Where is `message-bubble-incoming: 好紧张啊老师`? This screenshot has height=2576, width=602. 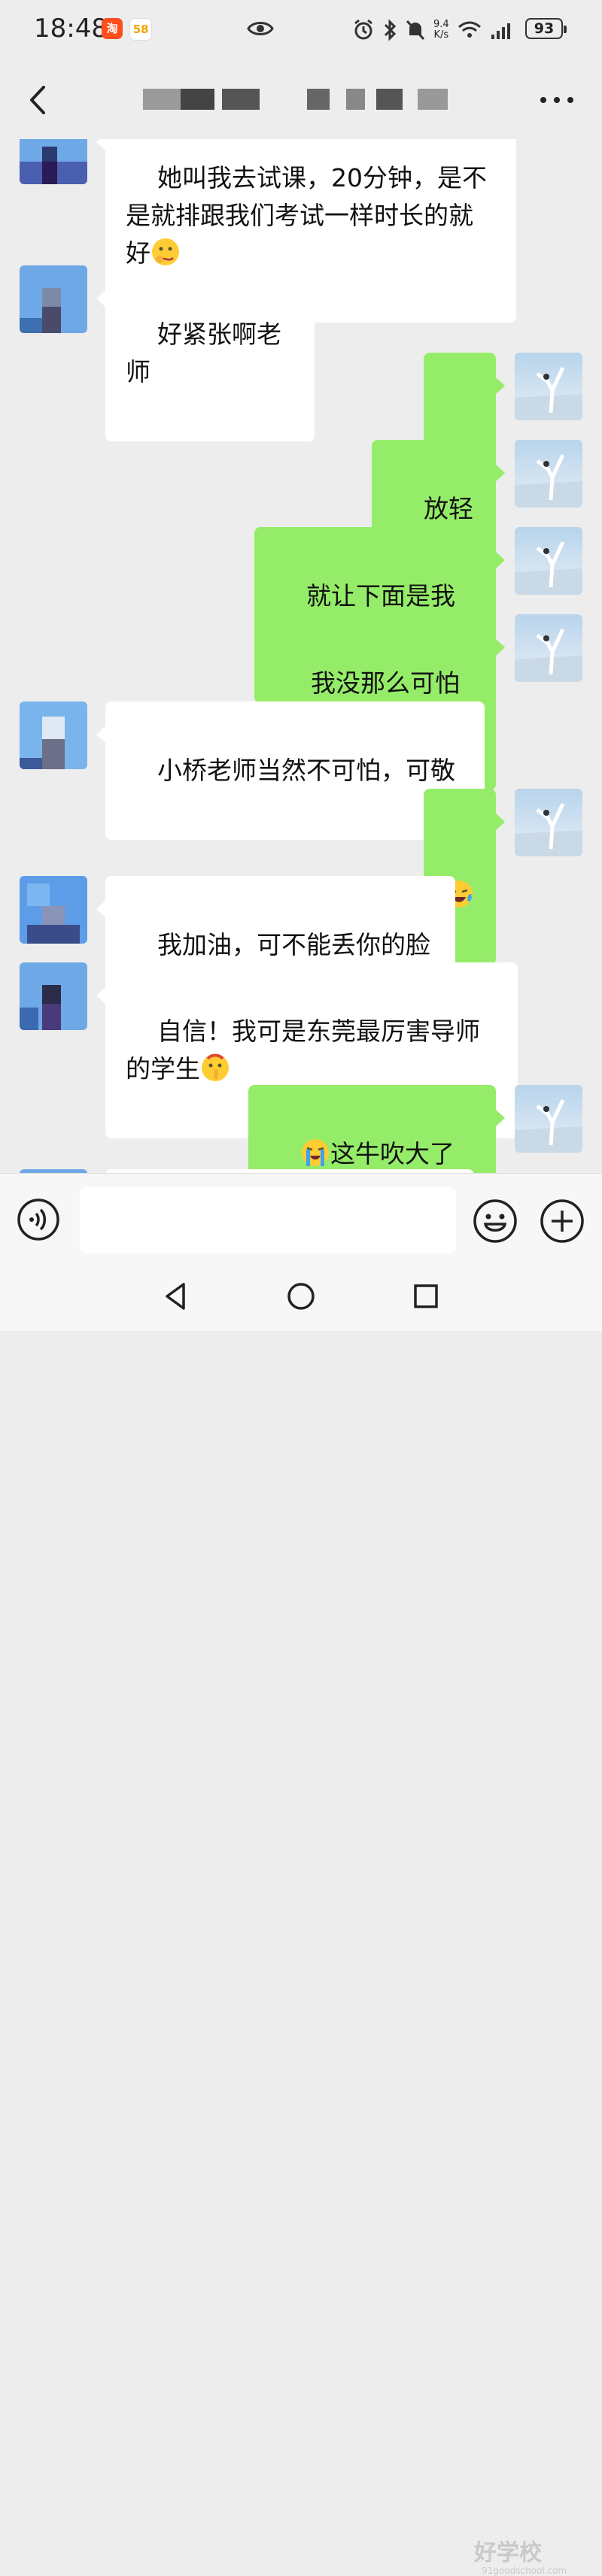 message-bubble-incoming: 好紧张啊老师 is located at coordinates (205, 353).